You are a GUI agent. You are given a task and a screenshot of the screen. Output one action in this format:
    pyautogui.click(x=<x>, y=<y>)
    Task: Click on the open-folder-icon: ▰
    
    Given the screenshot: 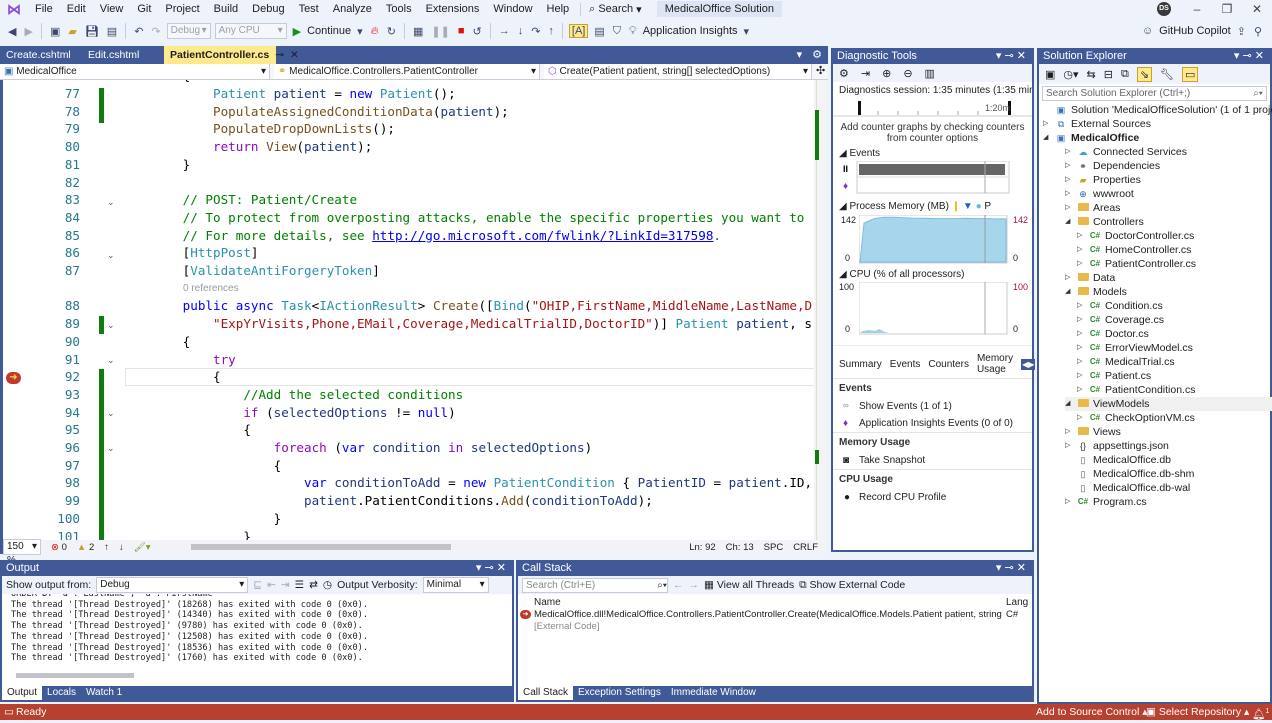 What is the action you would take?
    pyautogui.click(x=72, y=31)
    